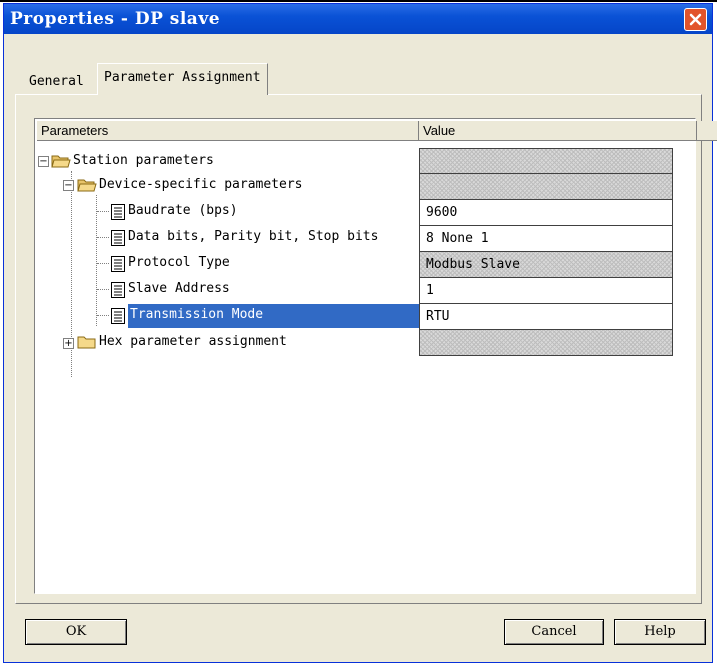 The height and width of the screenshot is (666, 717). I want to click on folder-closed-icon, so click(86, 342).